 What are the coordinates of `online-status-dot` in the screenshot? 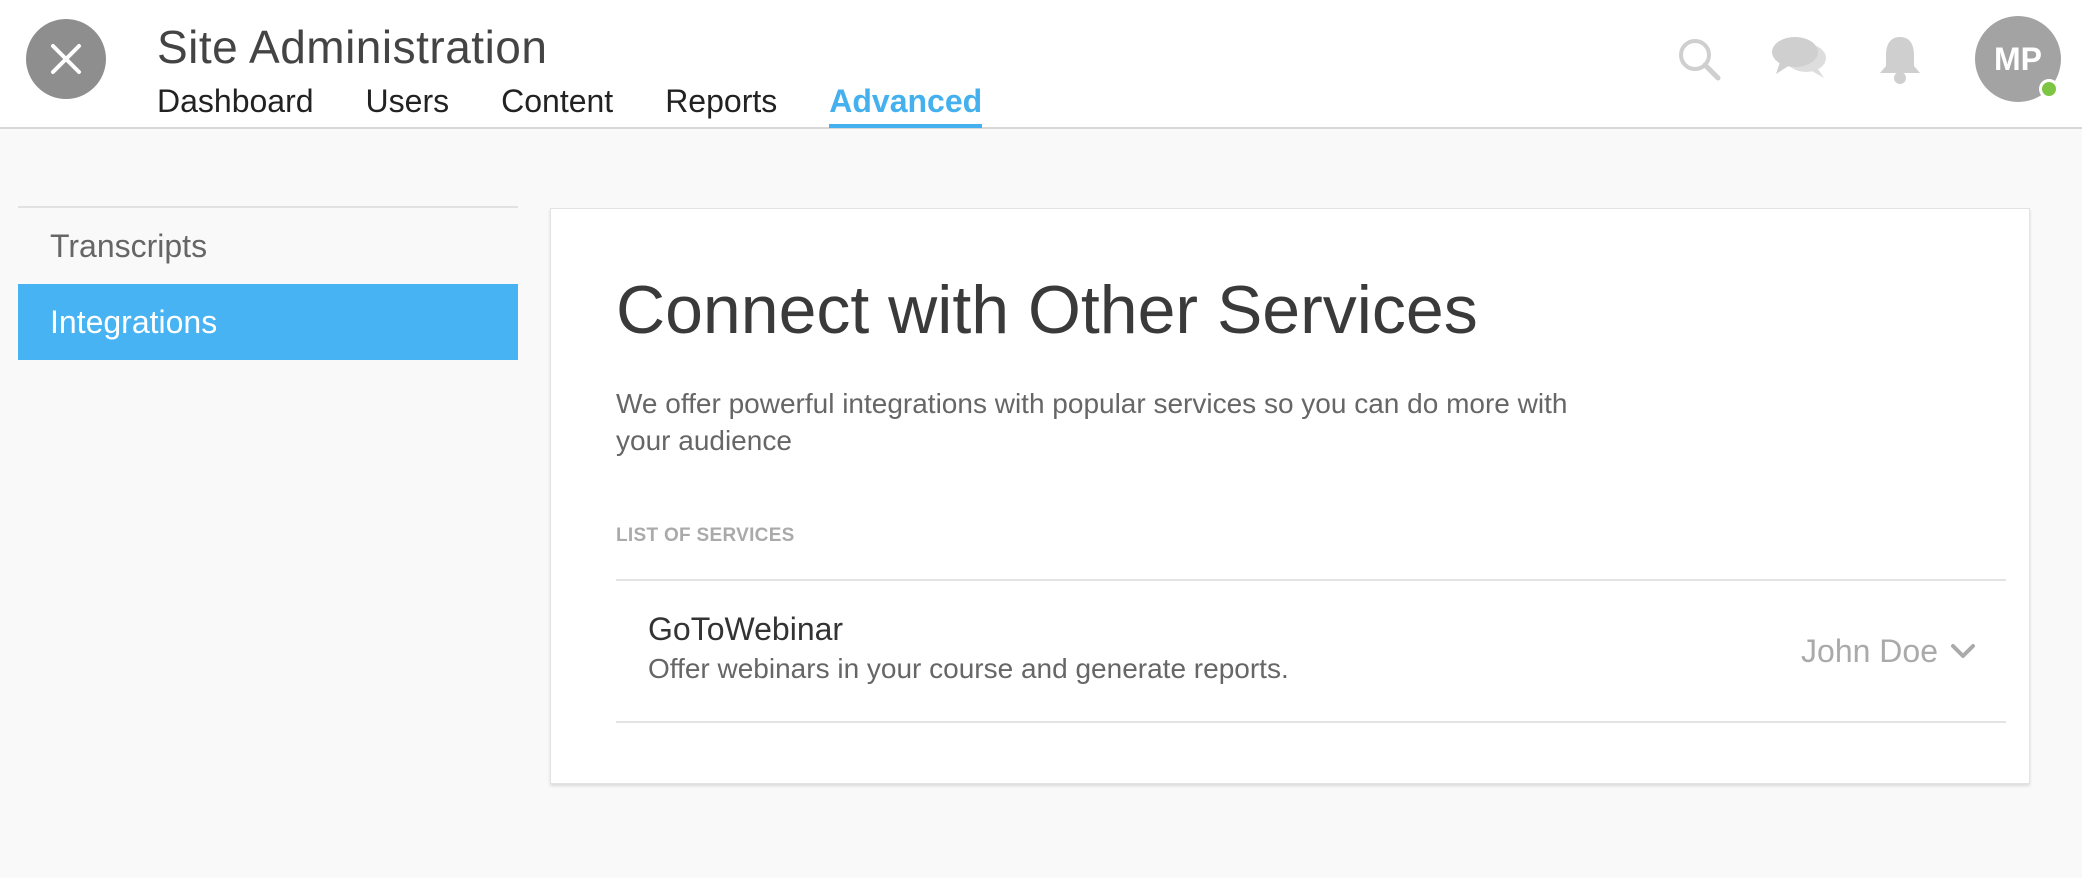 It's located at (2049, 89).